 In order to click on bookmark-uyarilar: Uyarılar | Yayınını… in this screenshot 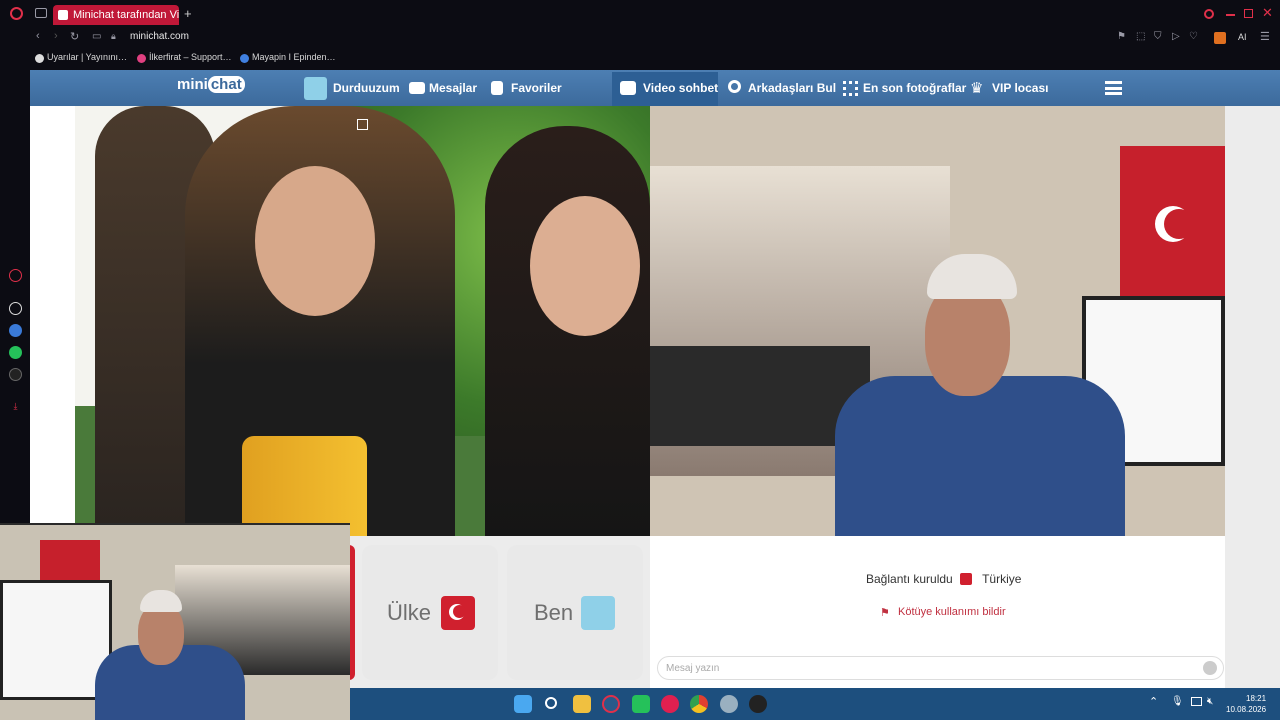, I will do `click(87, 57)`.